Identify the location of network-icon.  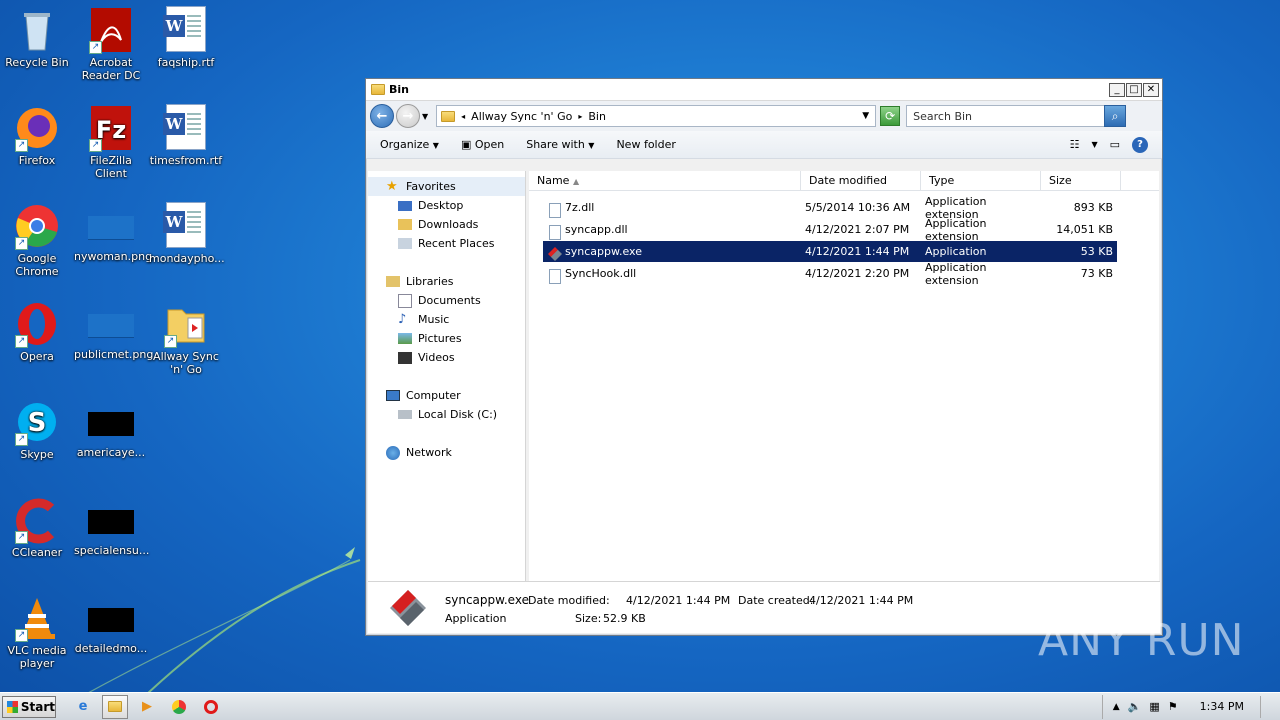
(393, 452).